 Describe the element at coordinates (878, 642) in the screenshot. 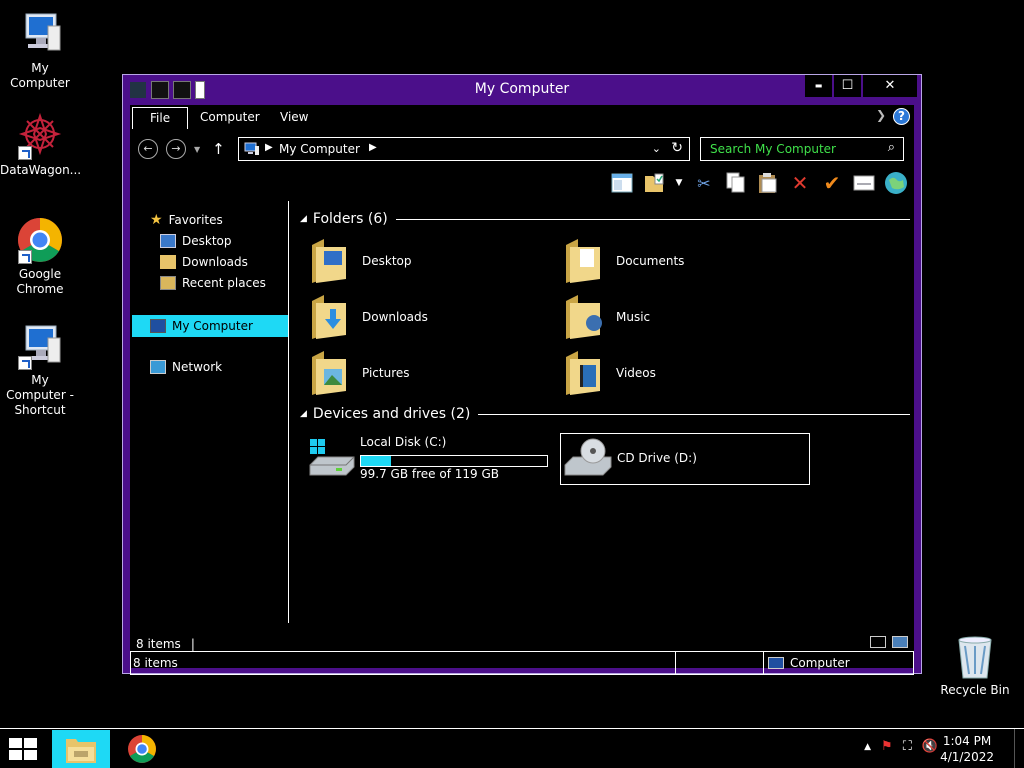

I see `details-view-icon` at that location.